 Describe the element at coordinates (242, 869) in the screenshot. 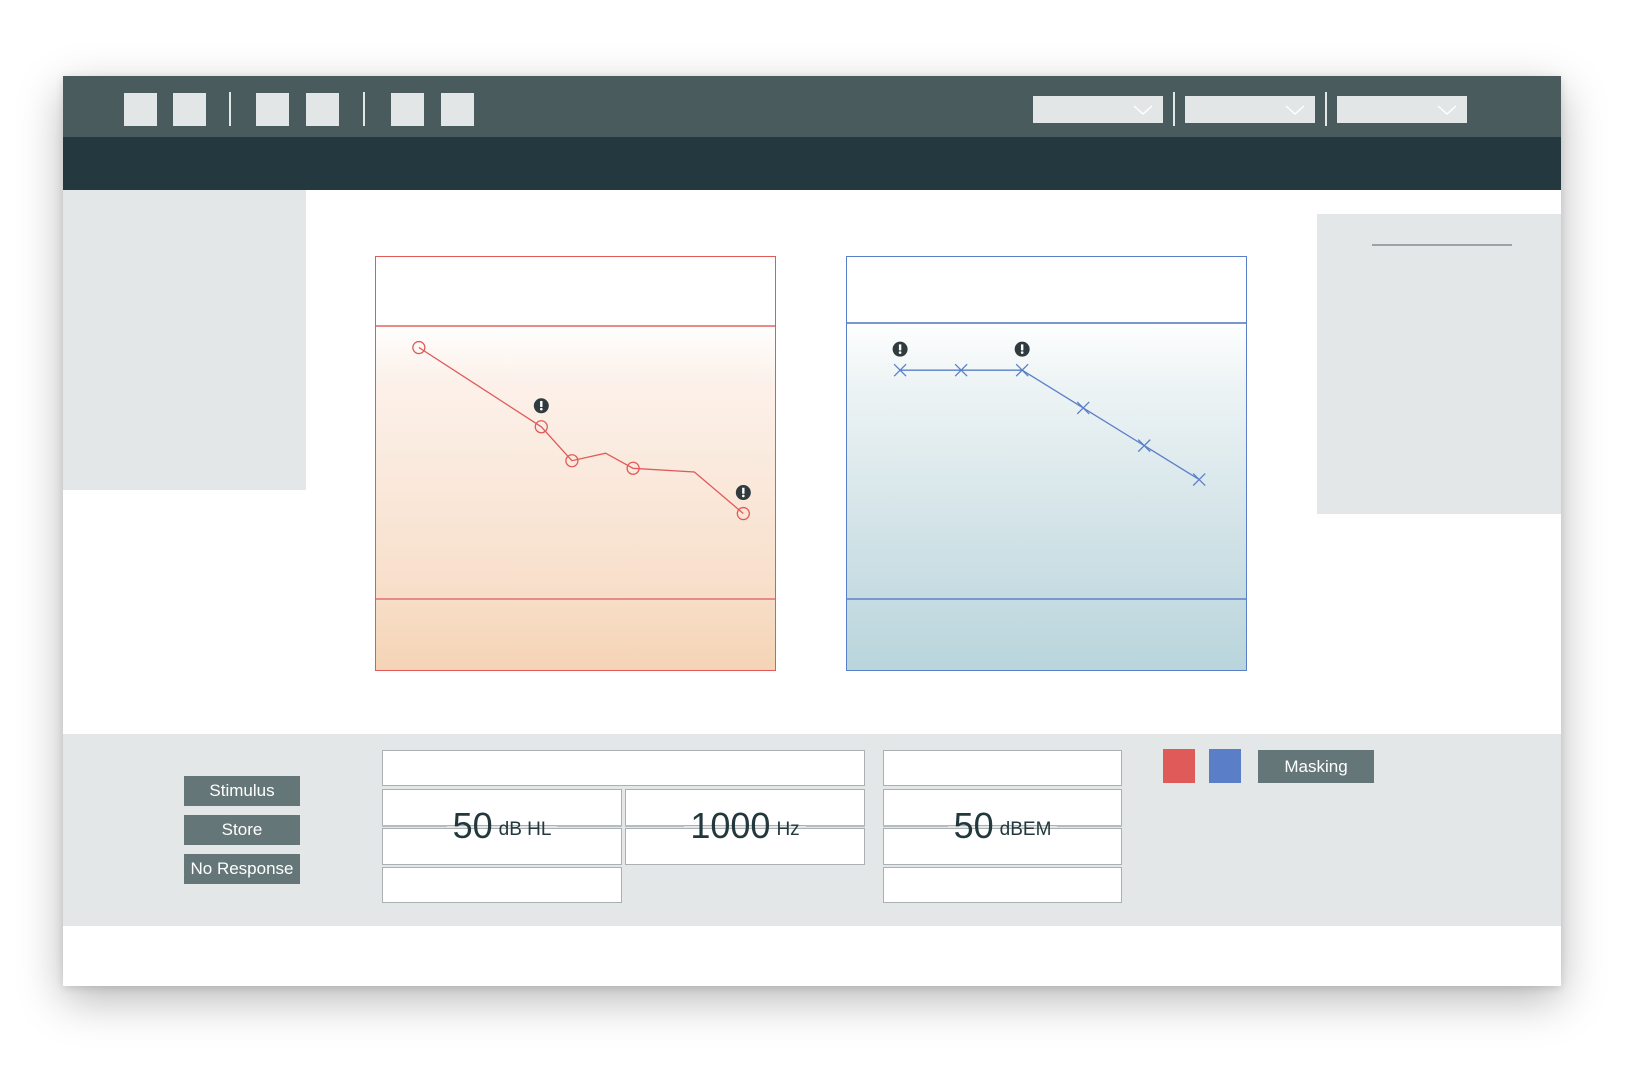

I see `no-response-button: No Response` at that location.